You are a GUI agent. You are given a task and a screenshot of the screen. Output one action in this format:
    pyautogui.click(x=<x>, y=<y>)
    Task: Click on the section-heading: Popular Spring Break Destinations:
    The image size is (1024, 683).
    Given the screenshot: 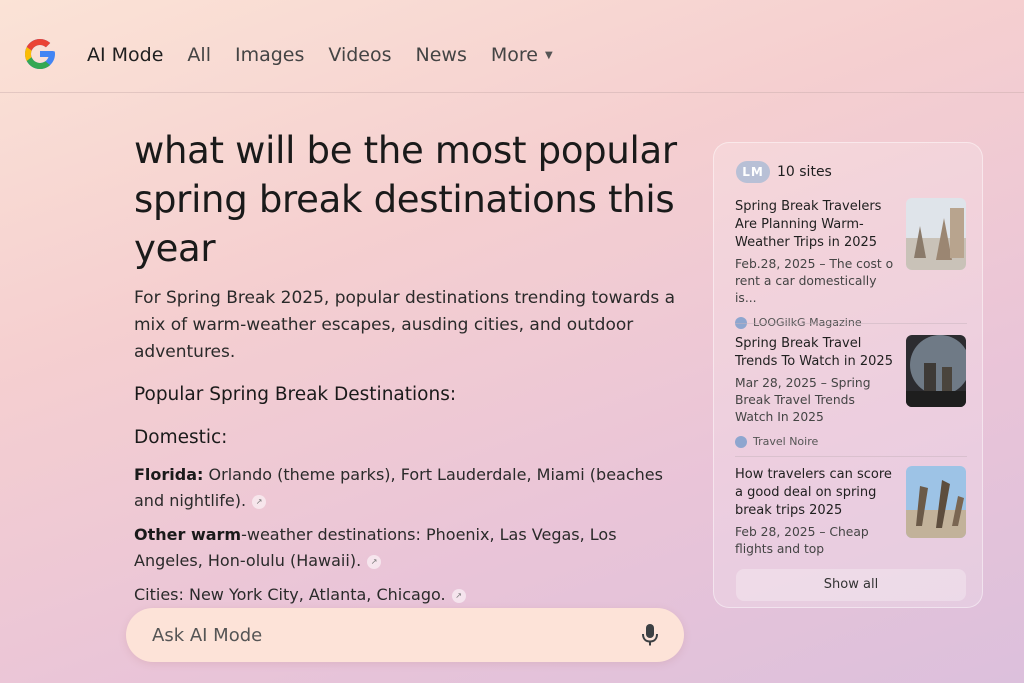 What is the action you would take?
    pyautogui.click(x=295, y=394)
    